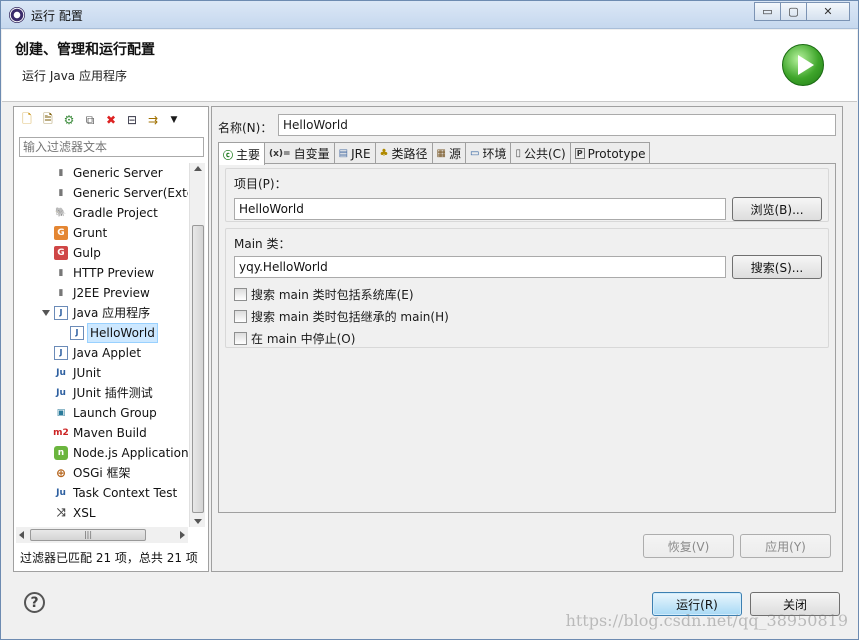  I want to click on junit-icon: Ju, so click(61, 373).